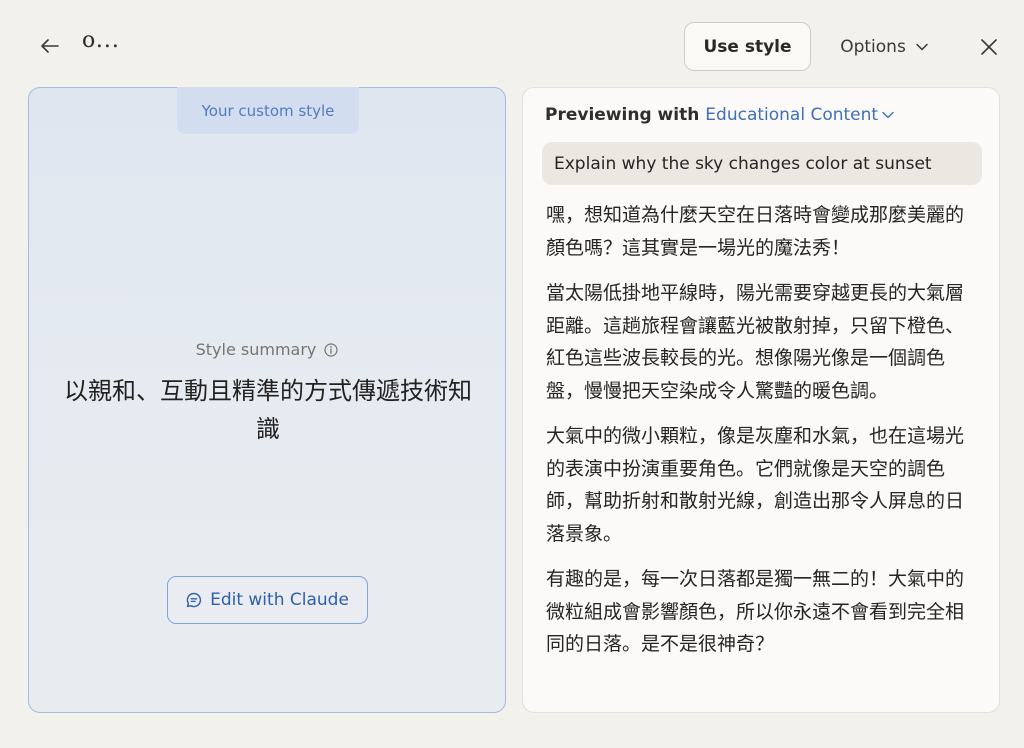  I want to click on close-icon, so click(989, 47).